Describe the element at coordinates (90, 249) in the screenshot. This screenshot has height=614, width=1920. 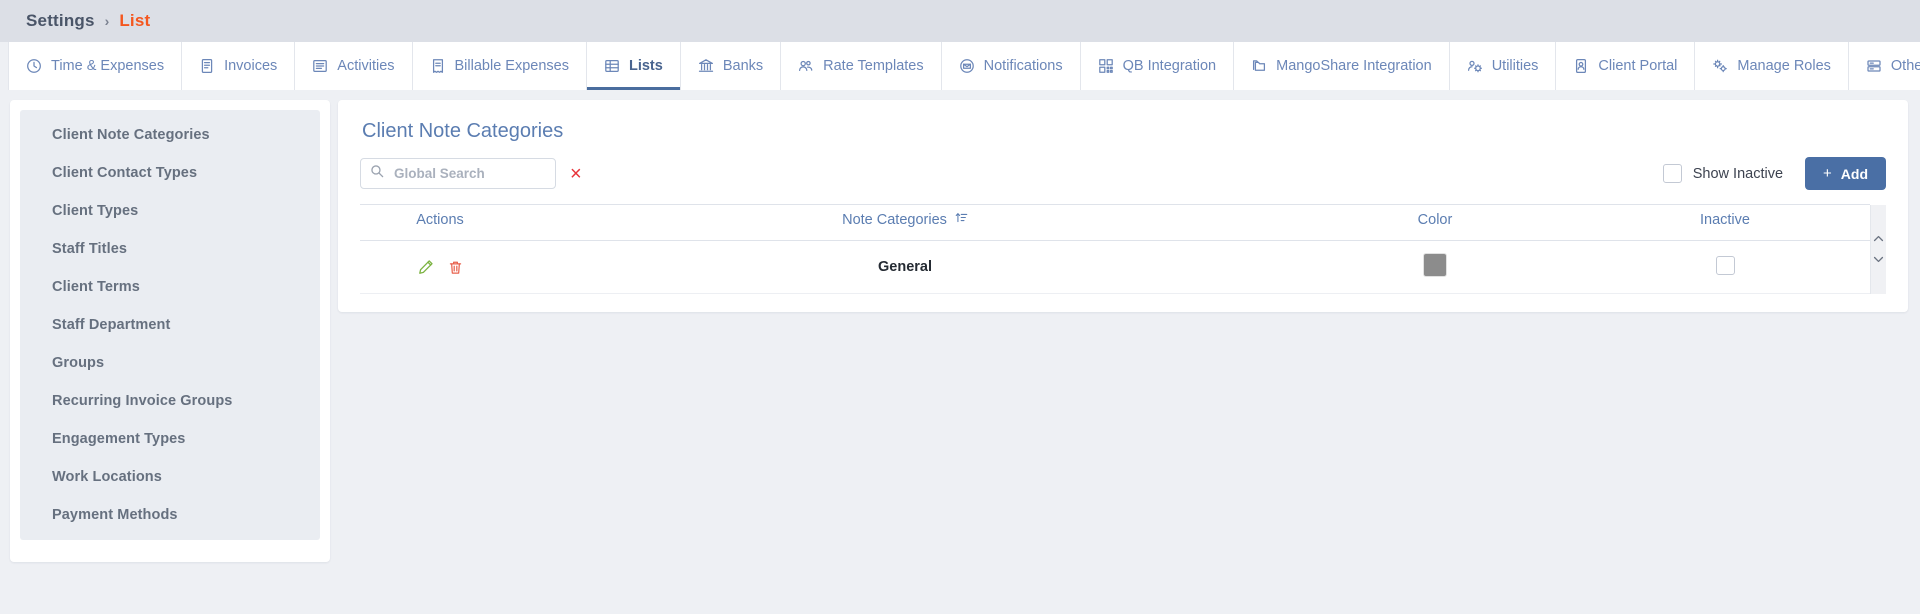
I see `sidebar-item-label: Staff Titles` at that location.